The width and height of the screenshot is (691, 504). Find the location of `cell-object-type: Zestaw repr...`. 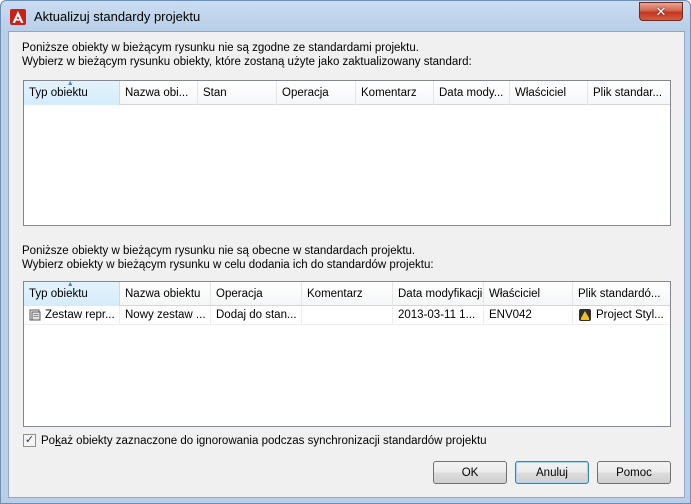

cell-object-type: Zestaw repr... is located at coordinates (72, 315).